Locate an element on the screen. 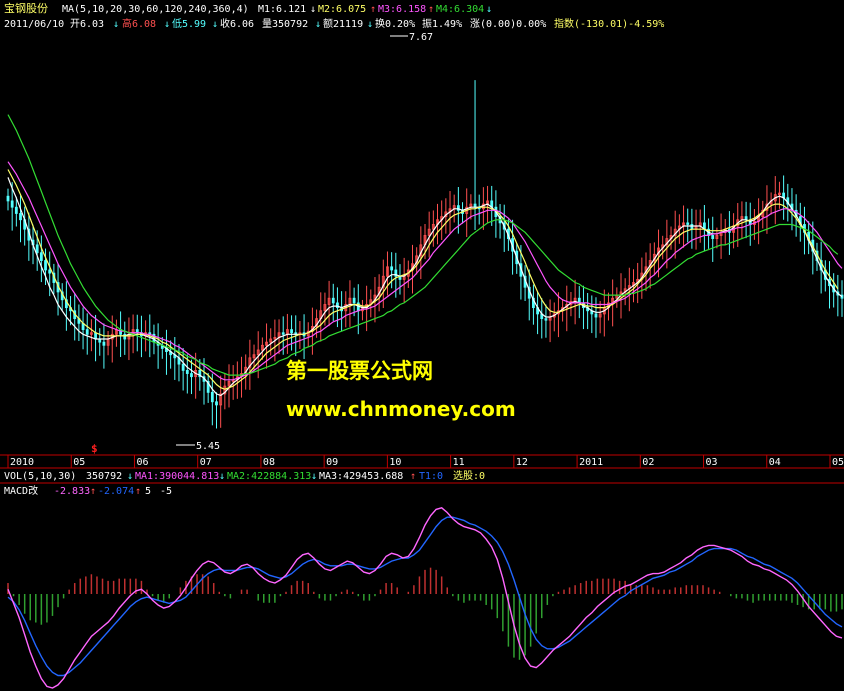 This screenshot has height=691, width=844. macd-dif-up-icon: ↑ is located at coordinates (93, 491).